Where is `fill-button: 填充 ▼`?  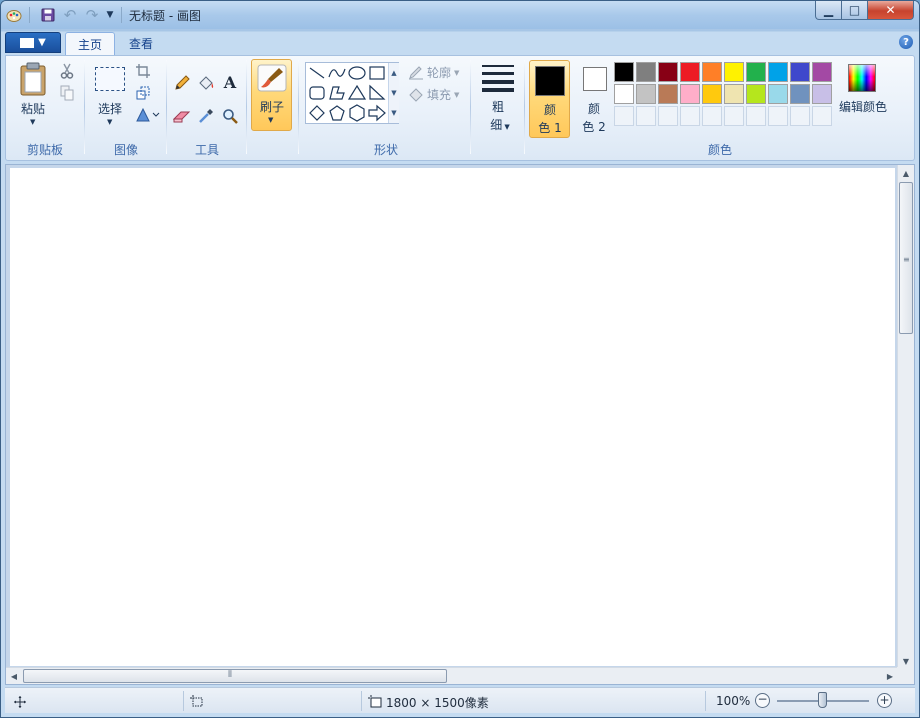 fill-button: 填充 ▼ is located at coordinates (433, 94).